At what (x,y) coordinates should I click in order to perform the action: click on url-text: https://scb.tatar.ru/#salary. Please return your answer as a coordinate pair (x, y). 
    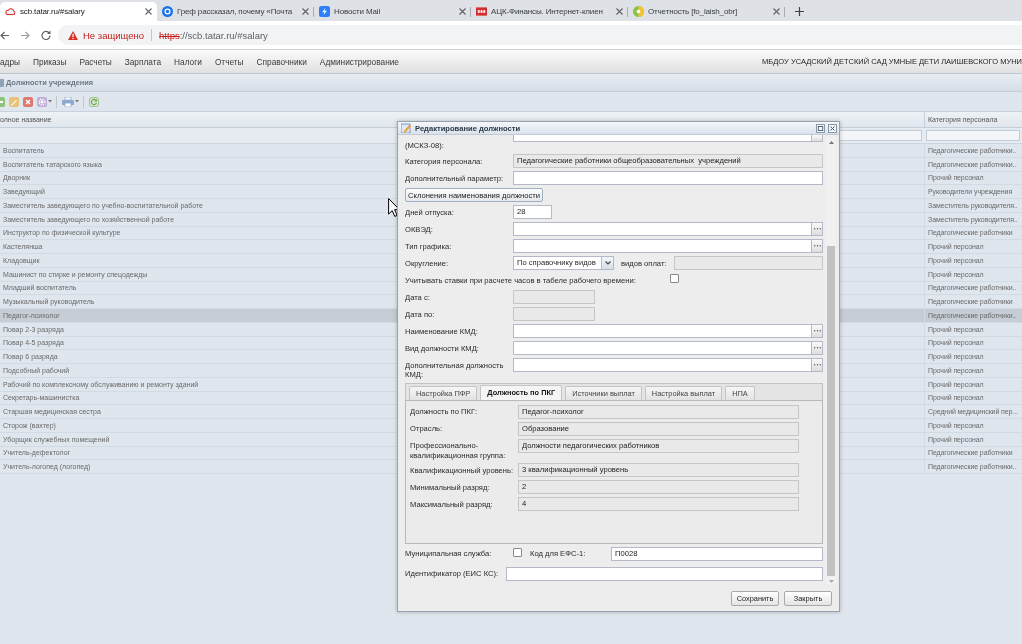
    Looking at the image, I should click on (213, 35).